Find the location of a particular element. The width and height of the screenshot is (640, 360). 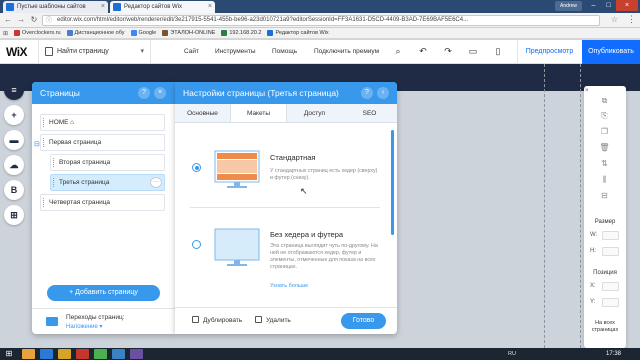

mobile-view-icon: ▯ is located at coordinates (498, 51).